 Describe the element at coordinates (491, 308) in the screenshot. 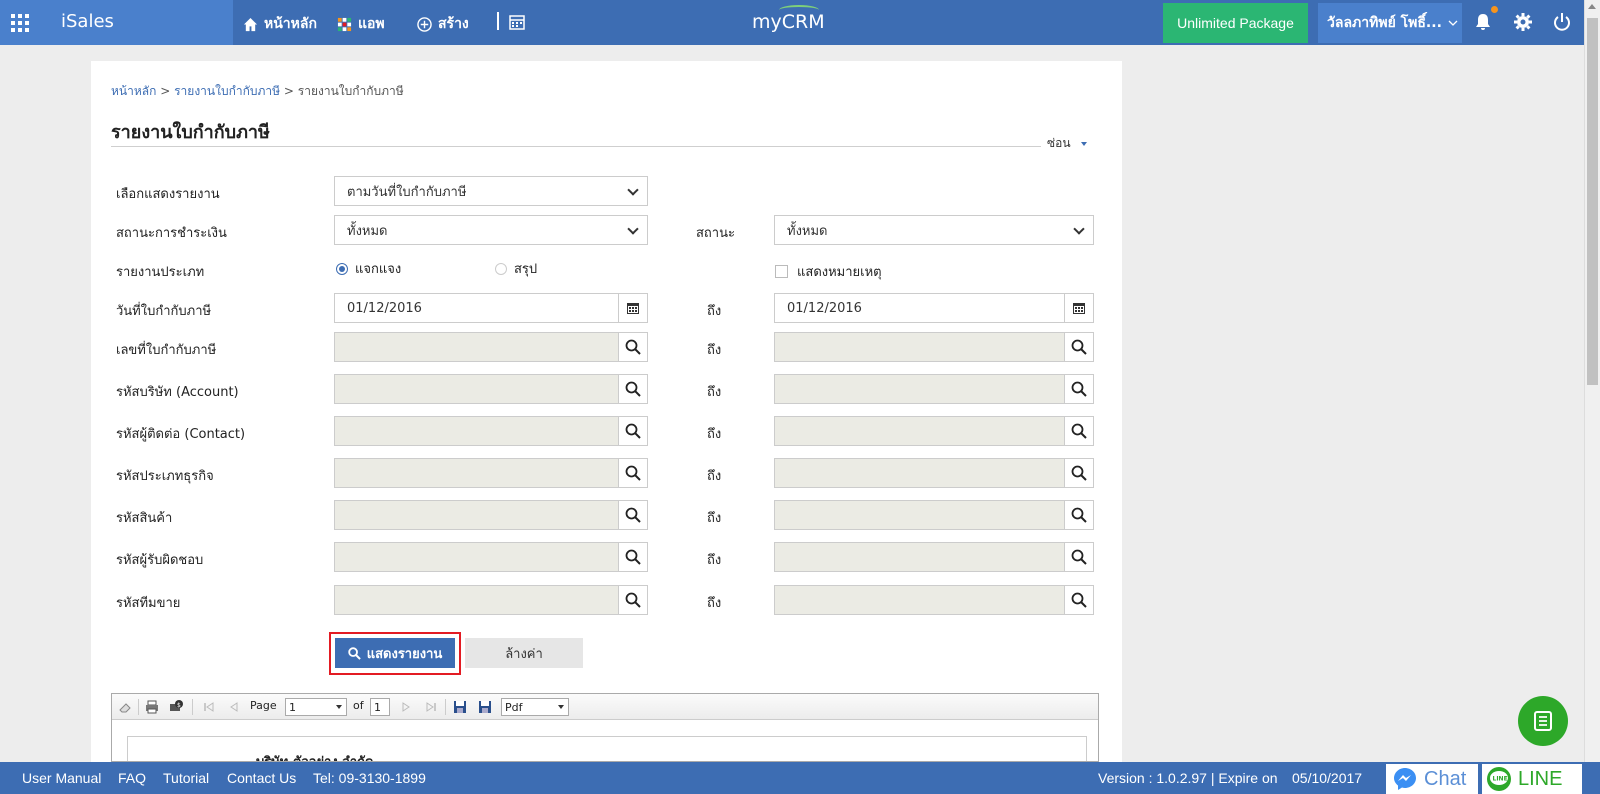

I see `date-from-input: 01/12/2016` at that location.